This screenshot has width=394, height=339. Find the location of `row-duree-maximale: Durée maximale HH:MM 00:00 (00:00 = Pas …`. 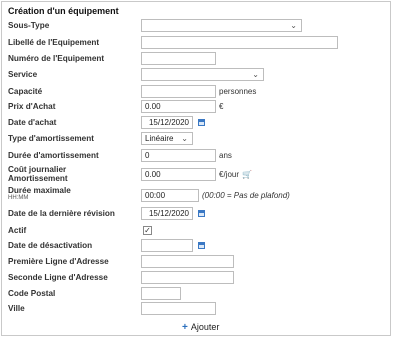

row-duree-maximale: Durée maximale HH:MM 00:00 (00:00 = Pas … is located at coordinates (197, 194).